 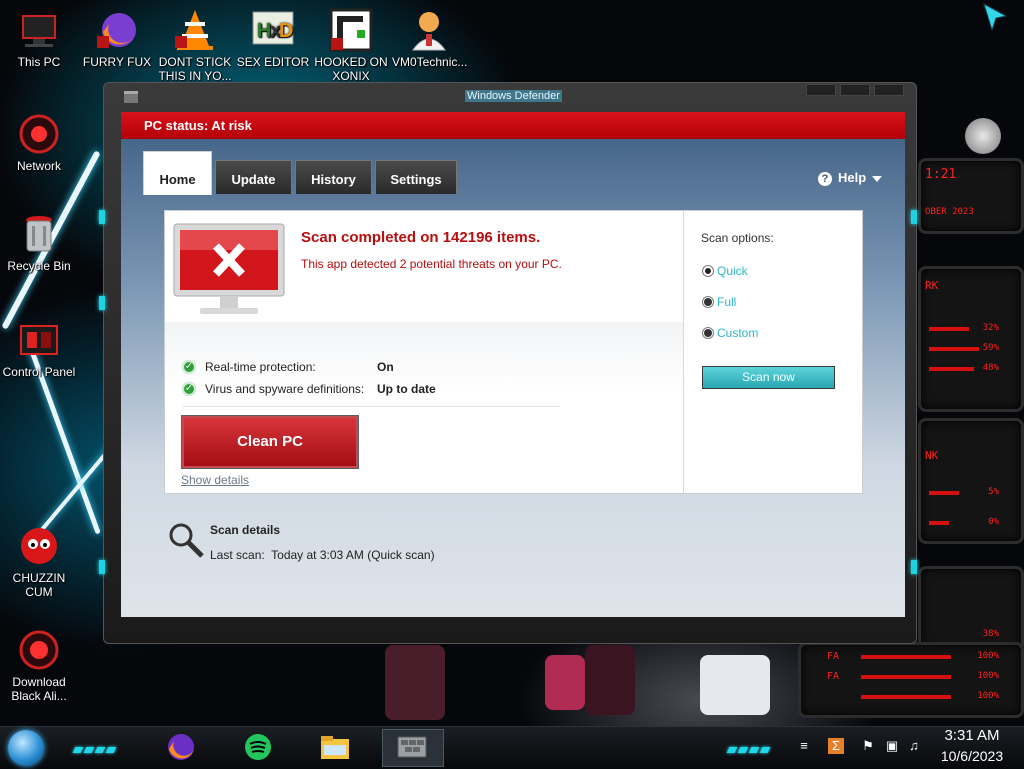 I want to click on last-scan-value: Today at 3:03 AM (Quick scan), so click(x=353, y=555).